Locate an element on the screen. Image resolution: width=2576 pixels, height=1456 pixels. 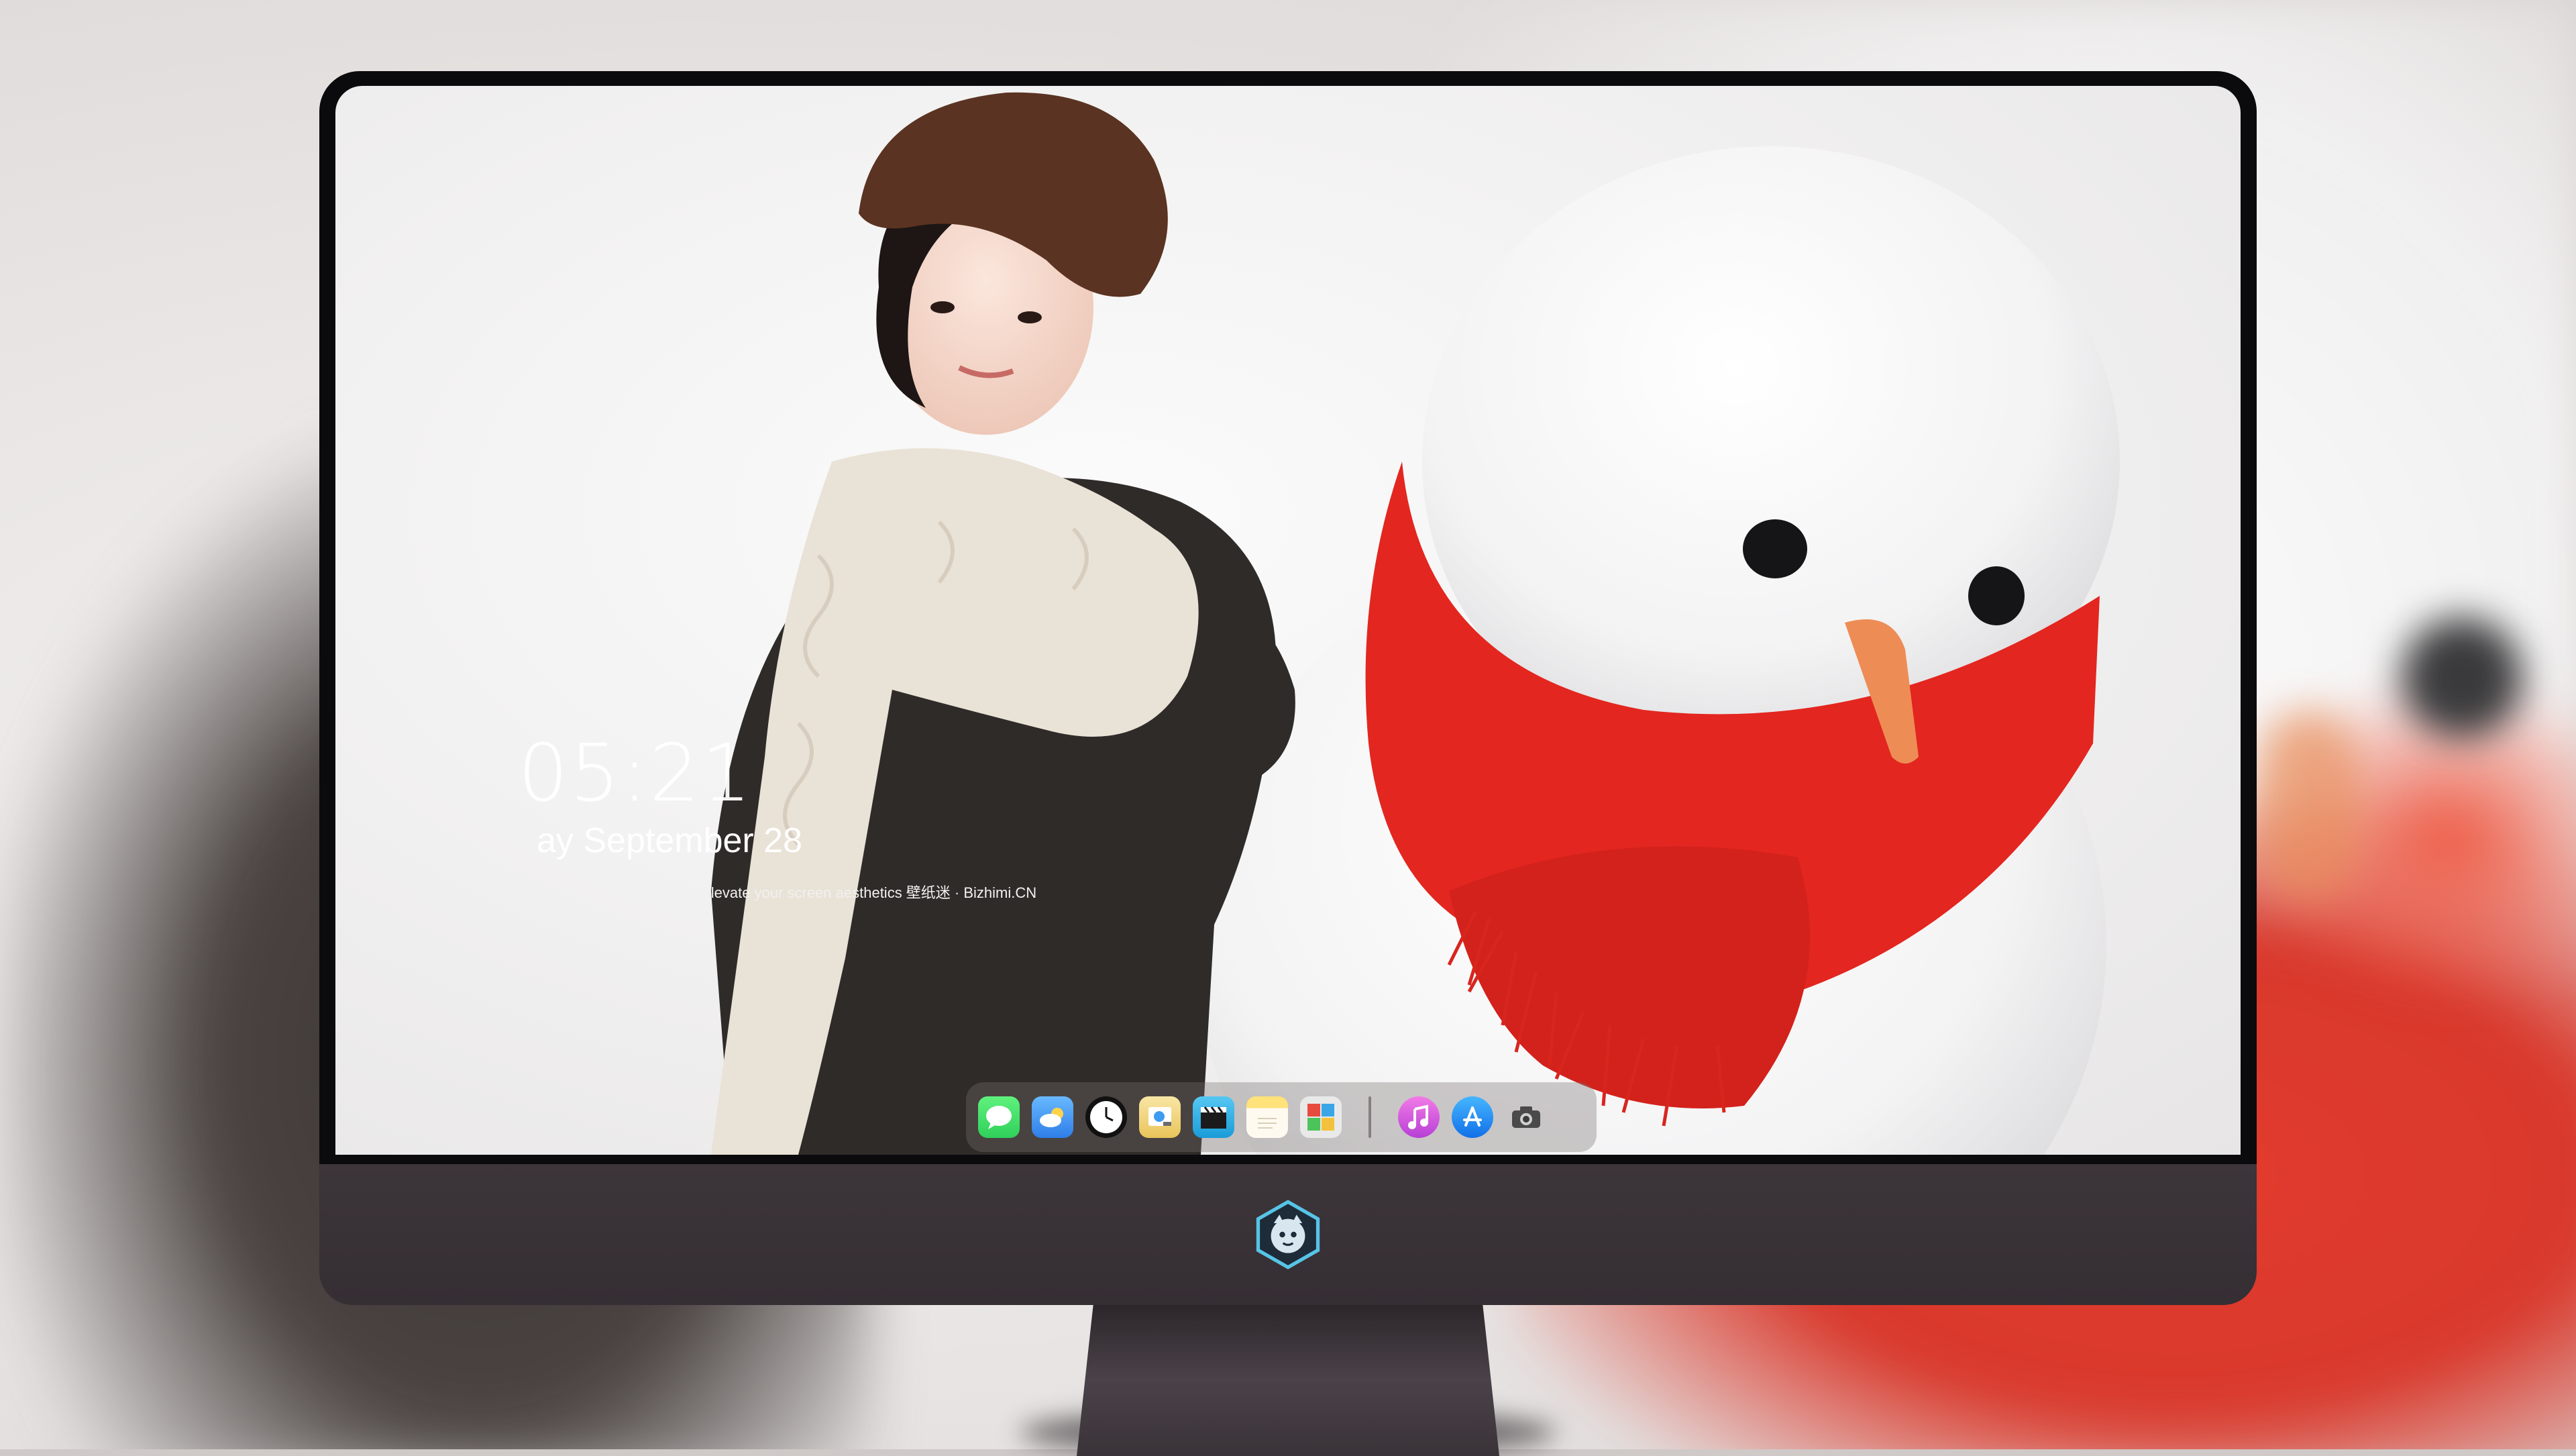
weather-icon is located at coordinates (1052, 1117).